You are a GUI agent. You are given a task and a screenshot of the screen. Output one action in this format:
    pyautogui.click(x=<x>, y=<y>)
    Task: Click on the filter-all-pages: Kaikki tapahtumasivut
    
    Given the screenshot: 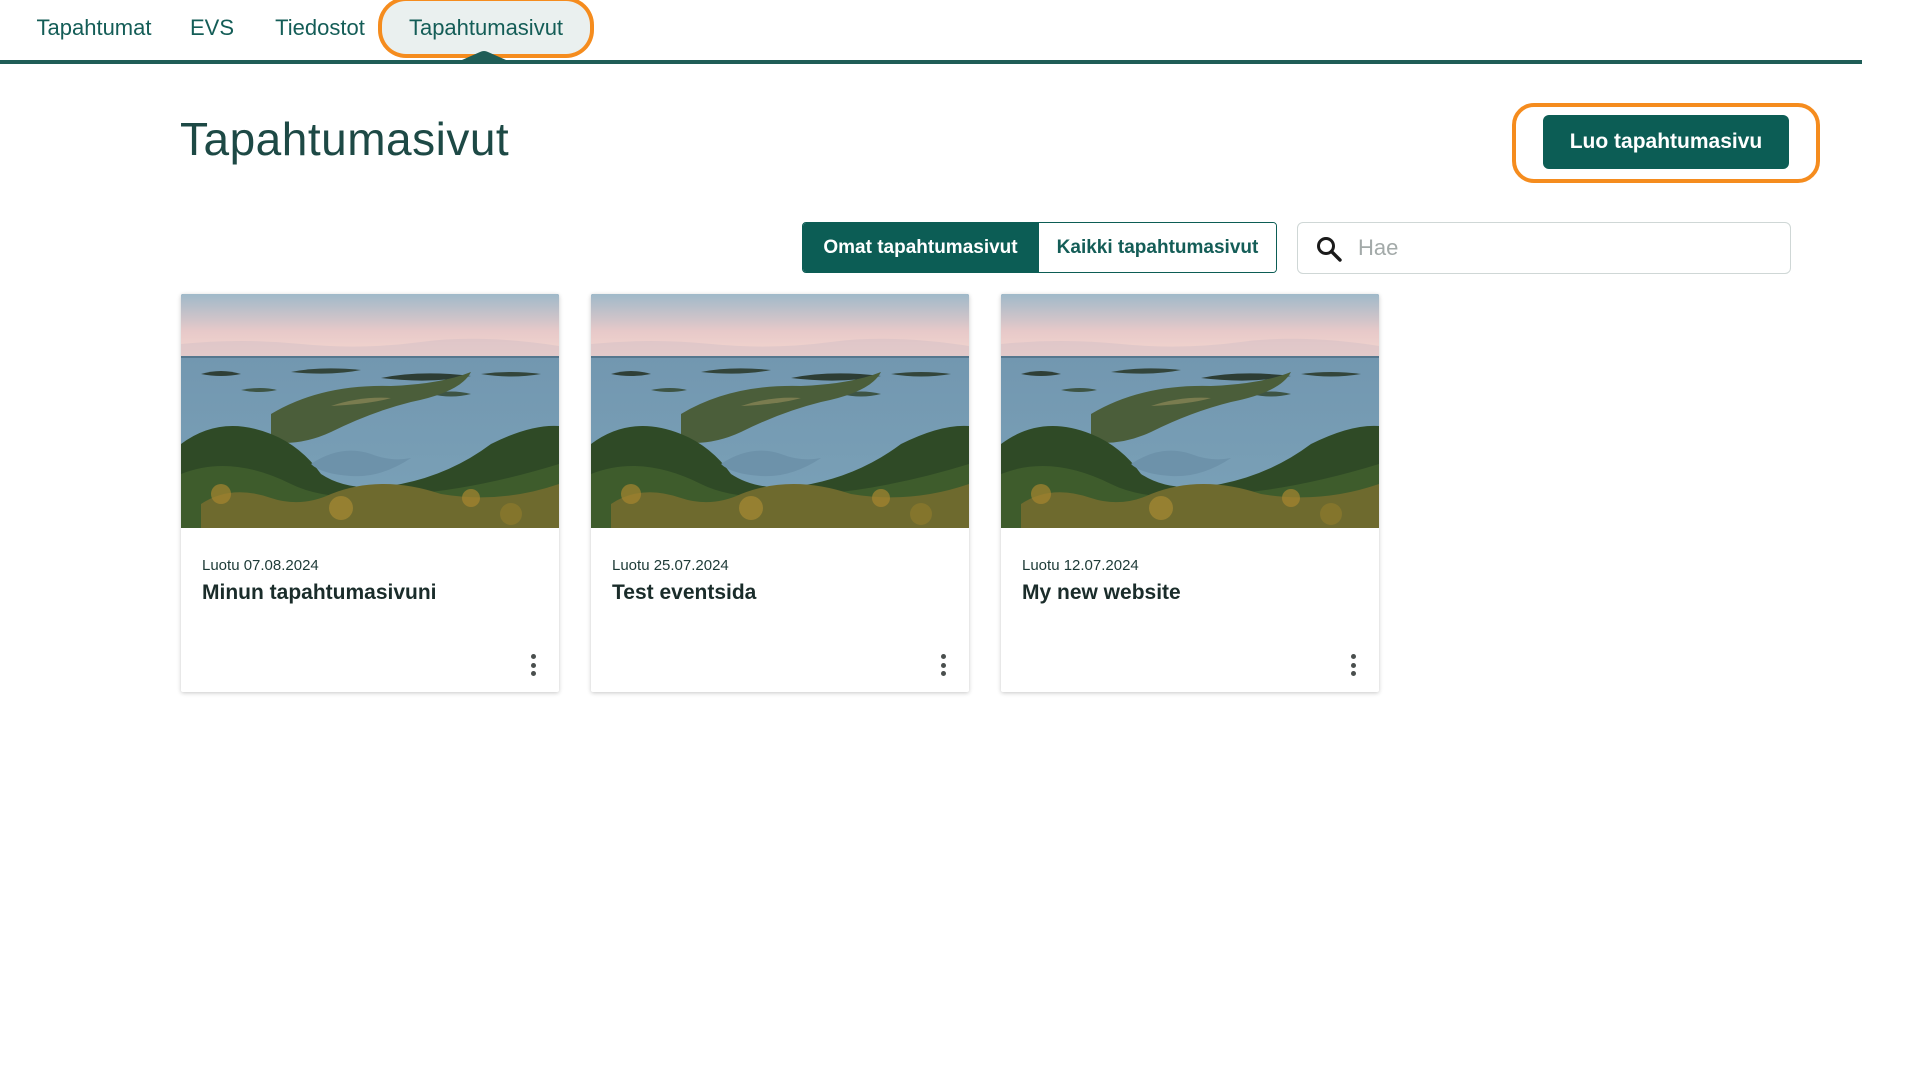 What is the action you would take?
    pyautogui.click(x=1157, y=247)
    